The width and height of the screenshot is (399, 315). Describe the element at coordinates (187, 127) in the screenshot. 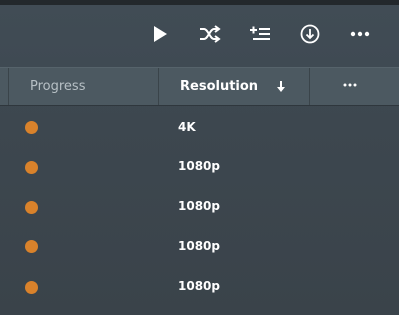

I see `resolution-cell: 4K` at that location.